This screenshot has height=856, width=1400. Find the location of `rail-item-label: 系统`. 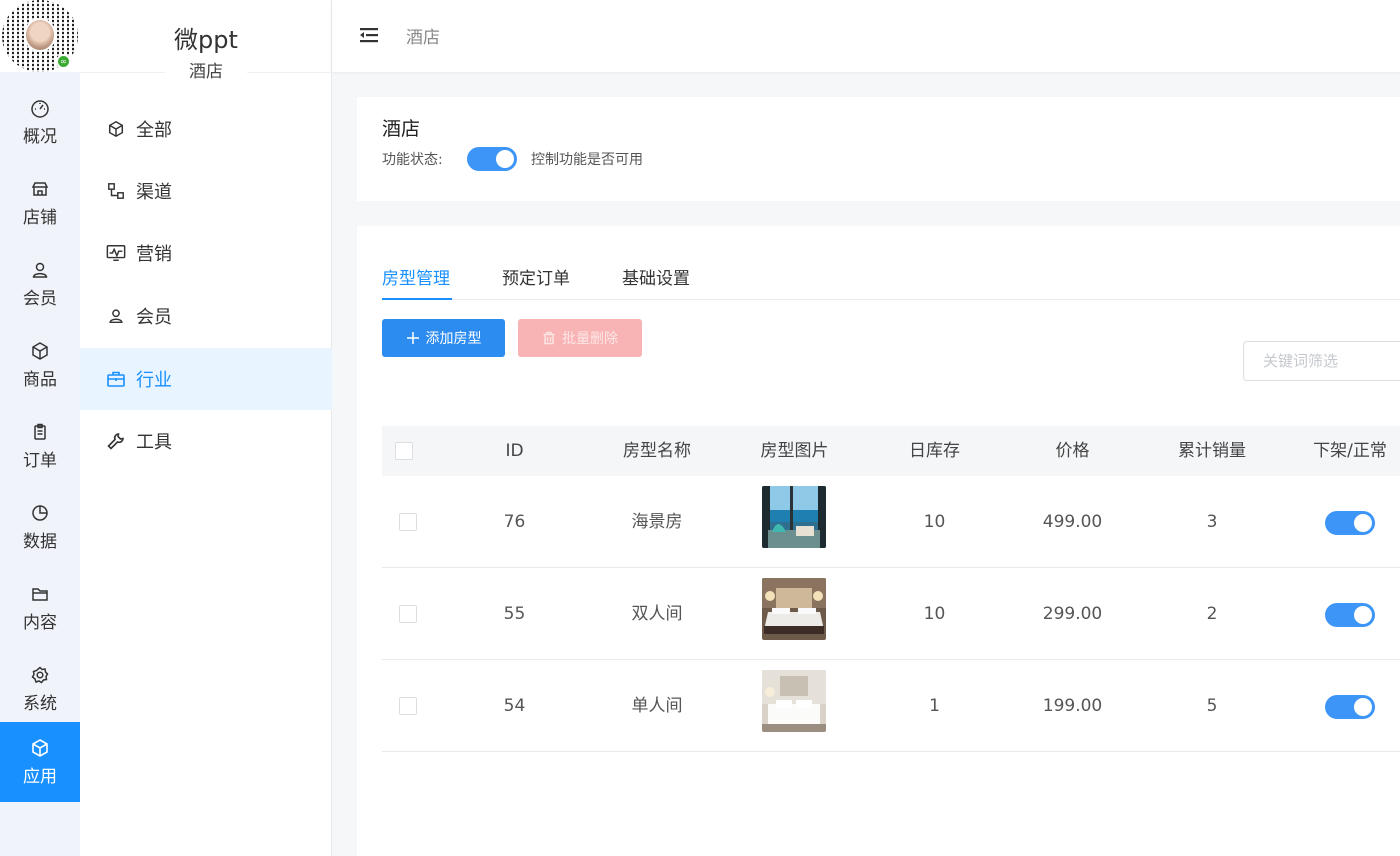

rail-item-label: 系统 is located at coordinates (40, 703).